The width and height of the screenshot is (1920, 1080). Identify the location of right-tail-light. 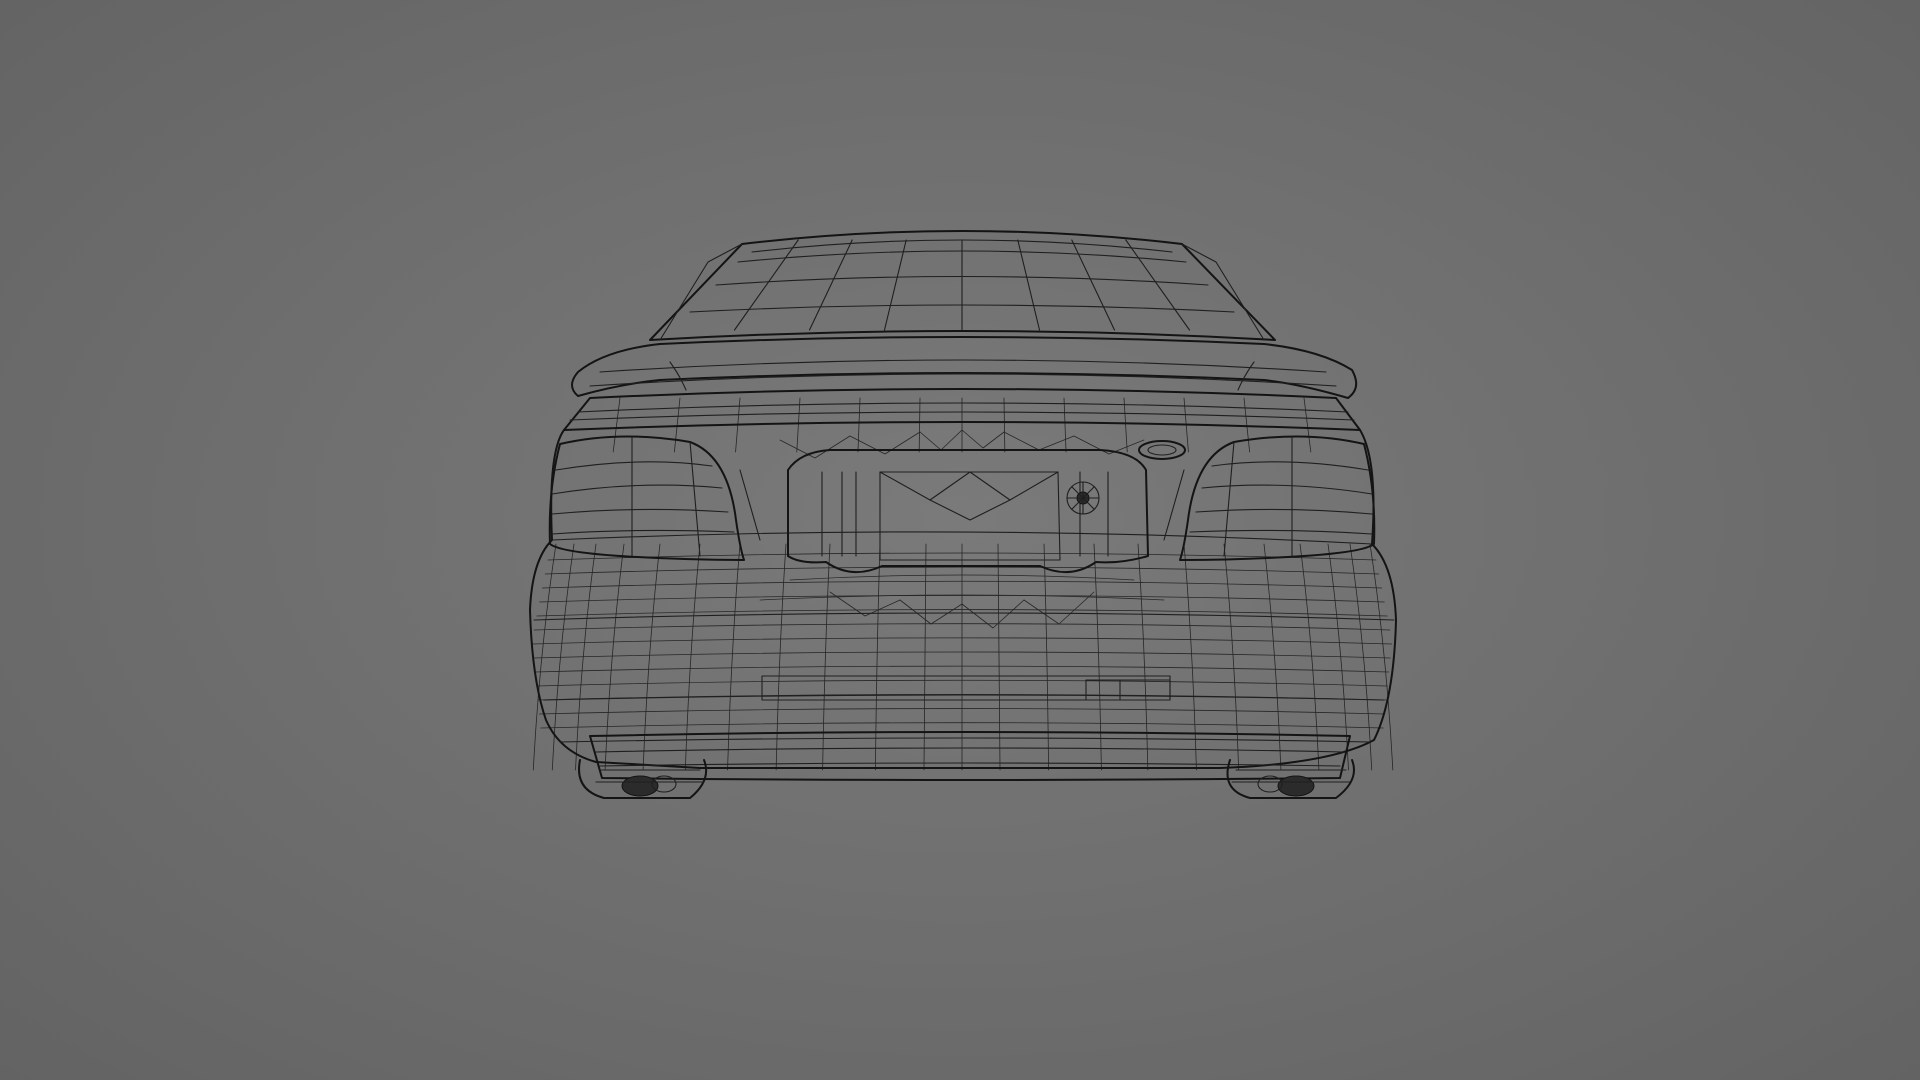
(1269, 498).